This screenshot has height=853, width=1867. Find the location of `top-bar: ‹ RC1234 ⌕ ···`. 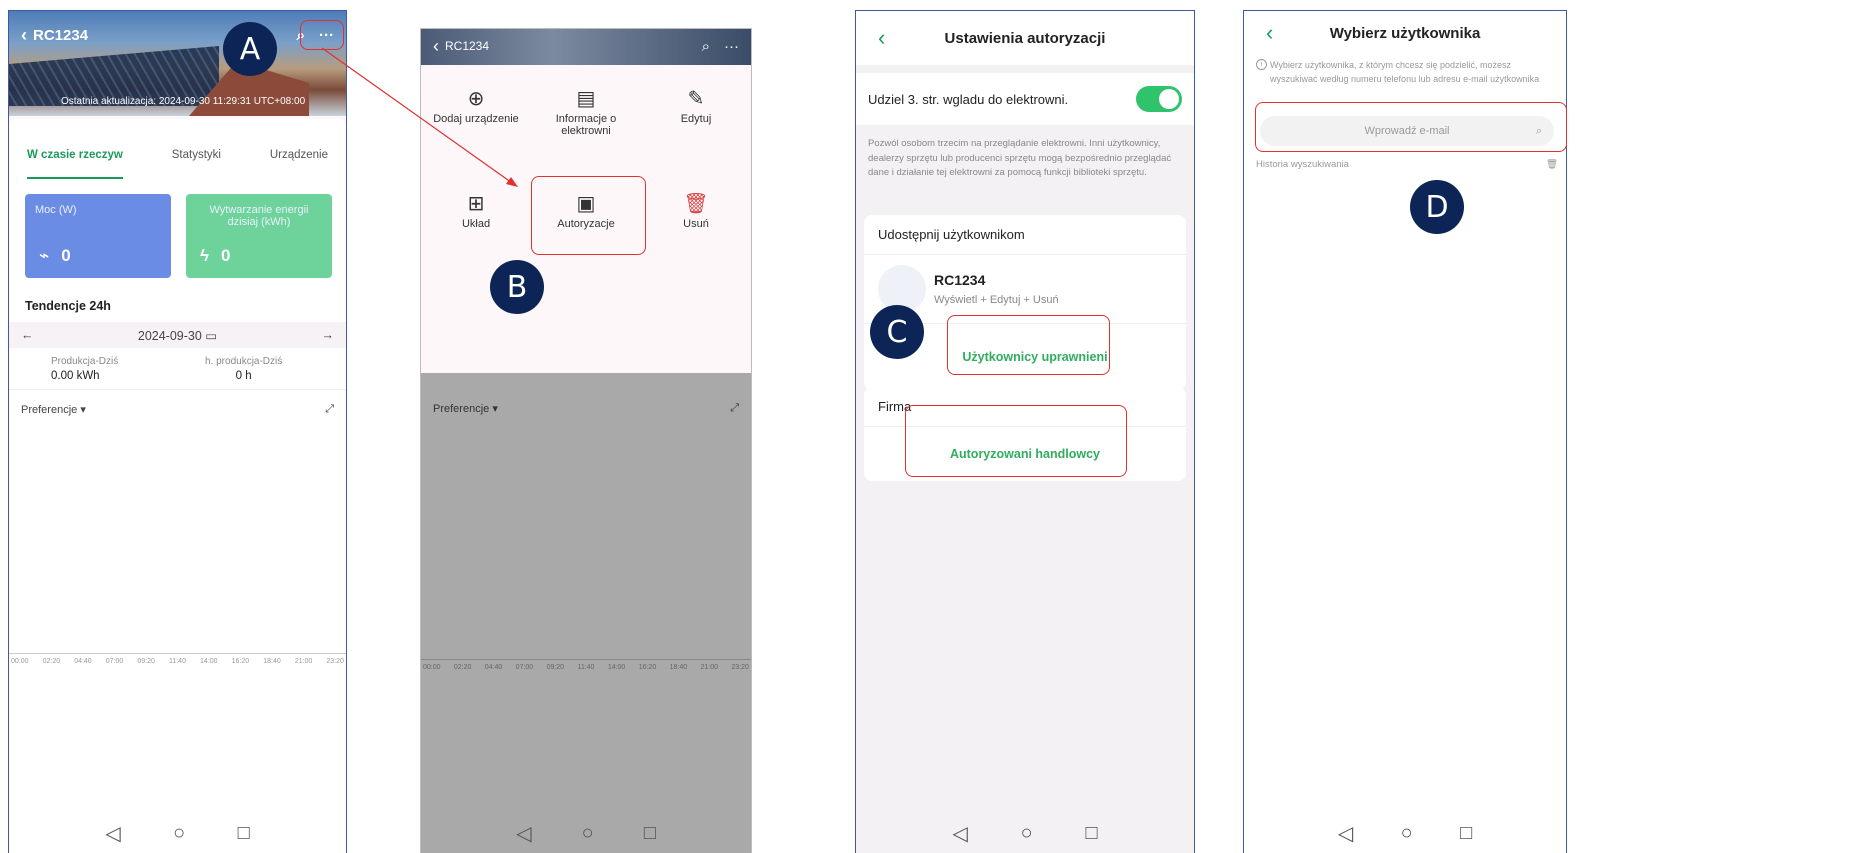

top-bar: ‹ RC1234 ⌕ ··· is located at coordinates (177, 35).